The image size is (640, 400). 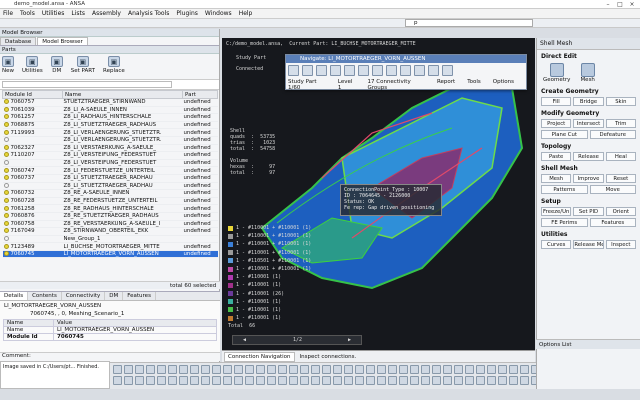 I want to click on set-part-button: ▣ Set PART, so click(x=83, y=66).